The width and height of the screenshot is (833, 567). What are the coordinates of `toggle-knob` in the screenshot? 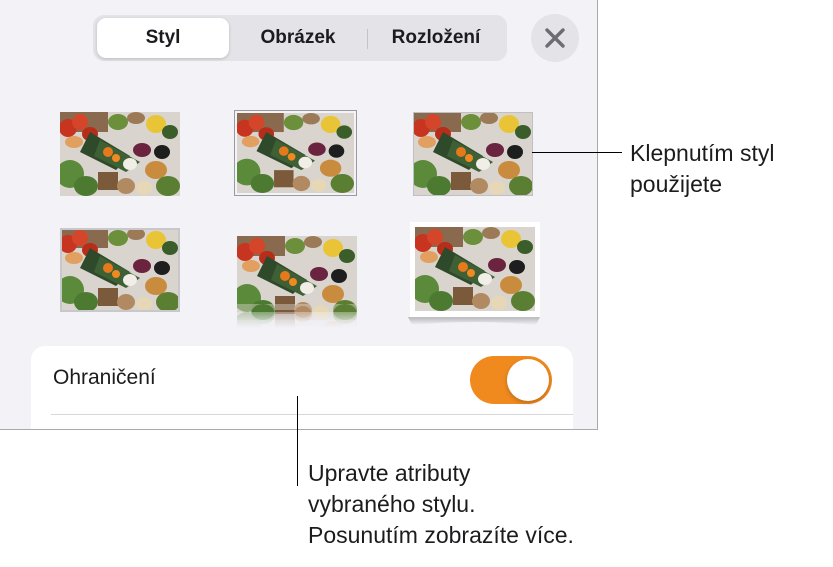 It's located at (528, 380).